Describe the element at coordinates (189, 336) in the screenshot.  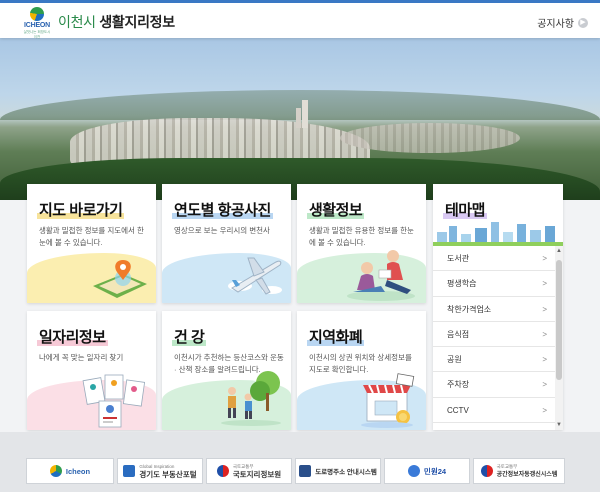
I see `card-title: 건 강` at that location.